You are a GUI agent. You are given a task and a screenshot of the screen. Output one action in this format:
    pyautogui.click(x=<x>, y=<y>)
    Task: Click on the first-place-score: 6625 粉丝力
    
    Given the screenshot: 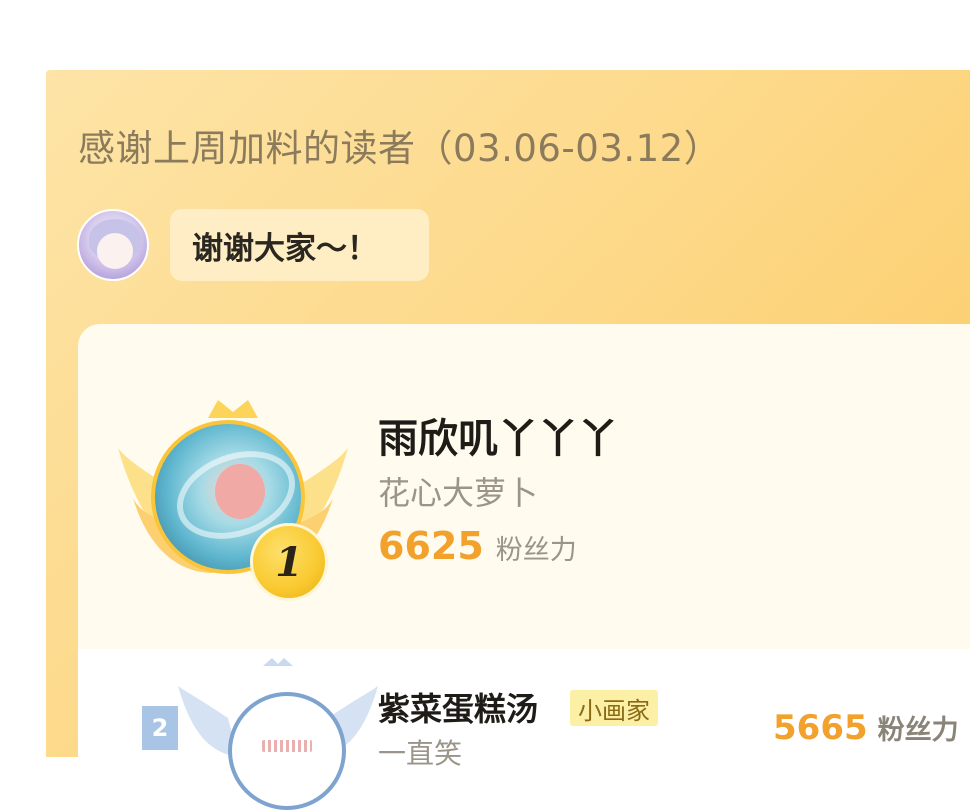 What is the action you would take?
    pyautogui.click(x=477, y=546)
    